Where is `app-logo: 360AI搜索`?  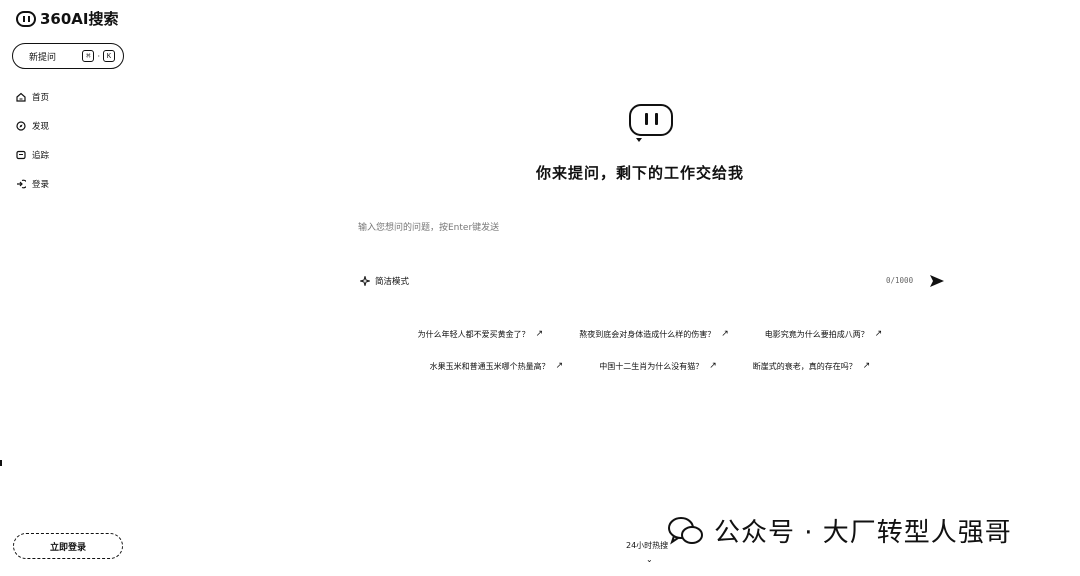
app-logo: 360AI搜索 is located at coordinates (67, 18).